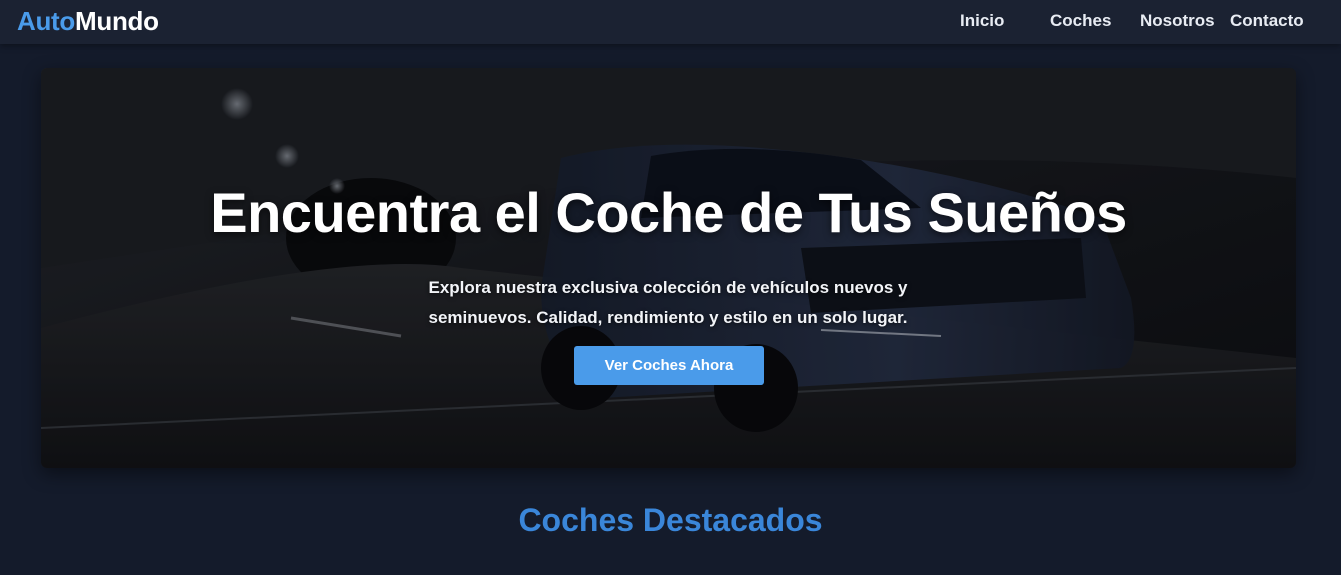 Image resolution: width=1341 pixels, height=575 pixels. I want to click on nav-link-inicio: Inicio, so click(982, 21).